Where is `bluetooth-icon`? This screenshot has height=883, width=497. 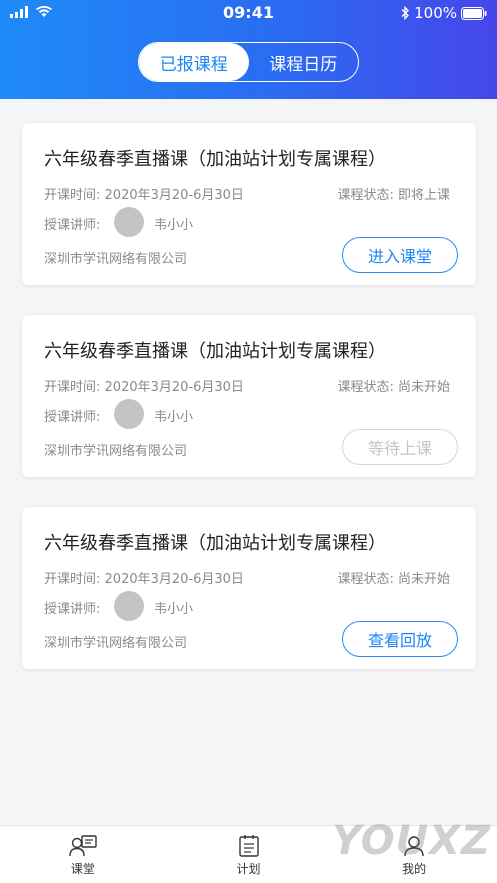
bluetooth-icon is located at coordinates (405, 13).